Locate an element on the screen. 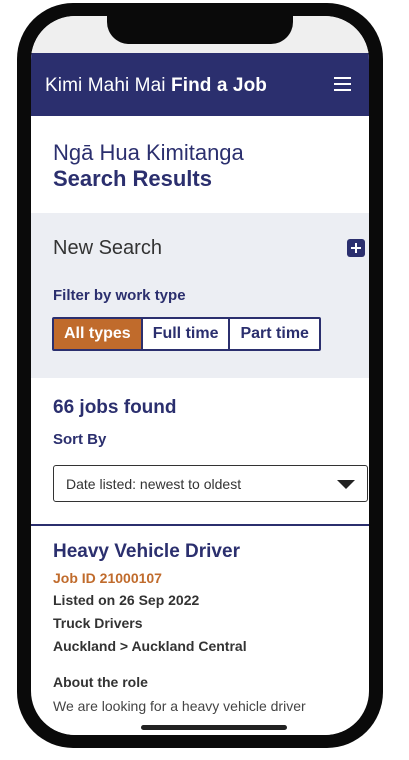 This screenshot has width=409, height=760. results-divider is located at coordinates (200, 525).